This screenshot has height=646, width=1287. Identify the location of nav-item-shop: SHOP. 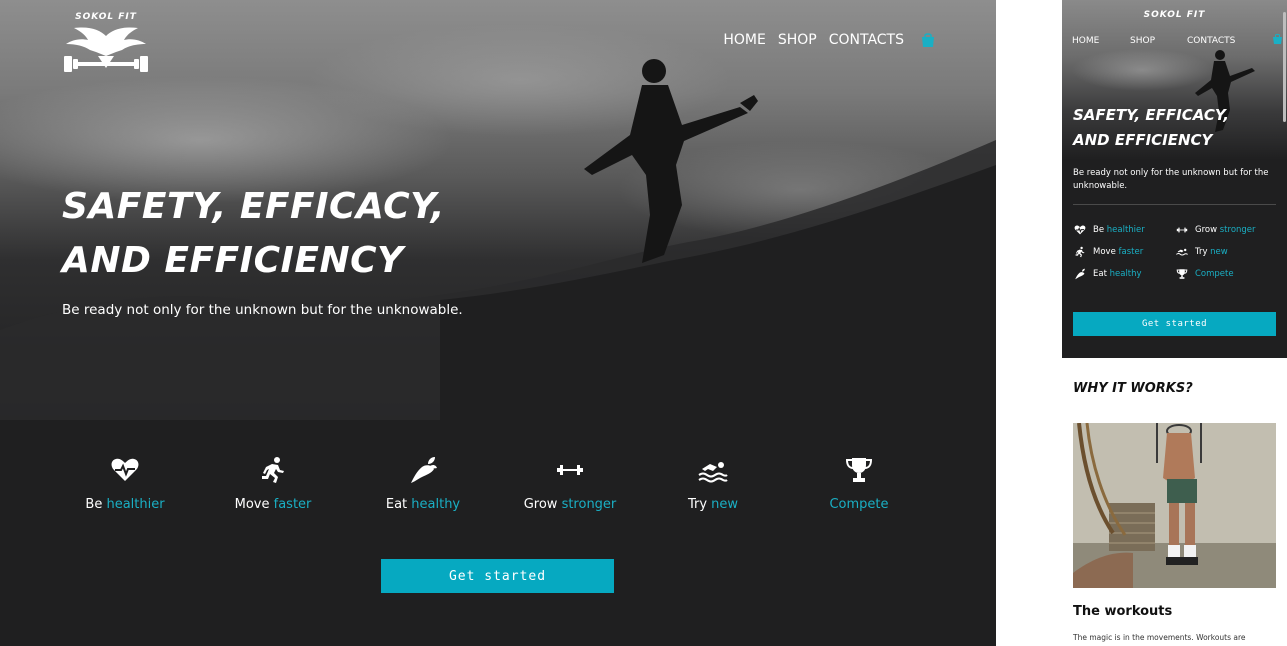
(797, 40).